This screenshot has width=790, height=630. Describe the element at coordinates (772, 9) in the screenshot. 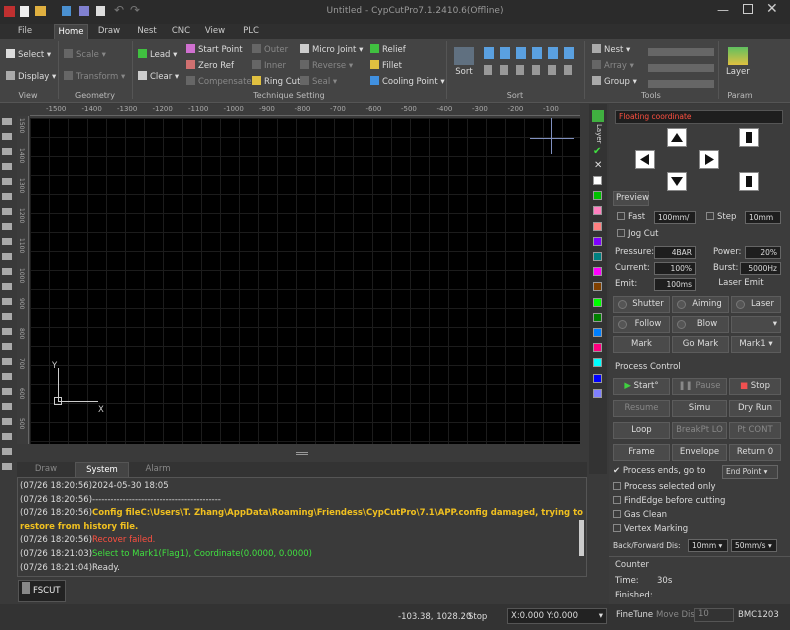

I see `close-icon: ✕` at that location.